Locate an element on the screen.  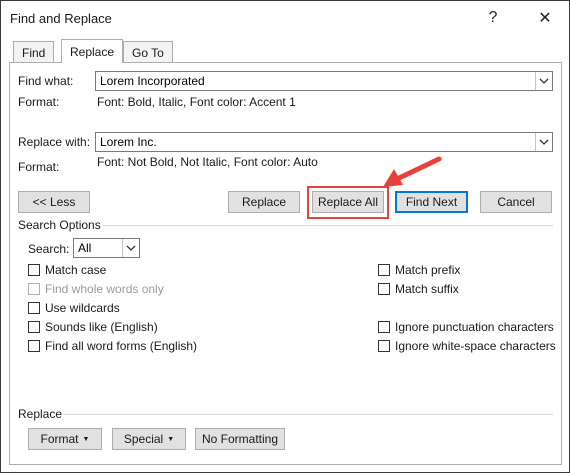
match-suffix-checkbox: Match suffix is located at coordinates (418, 289).